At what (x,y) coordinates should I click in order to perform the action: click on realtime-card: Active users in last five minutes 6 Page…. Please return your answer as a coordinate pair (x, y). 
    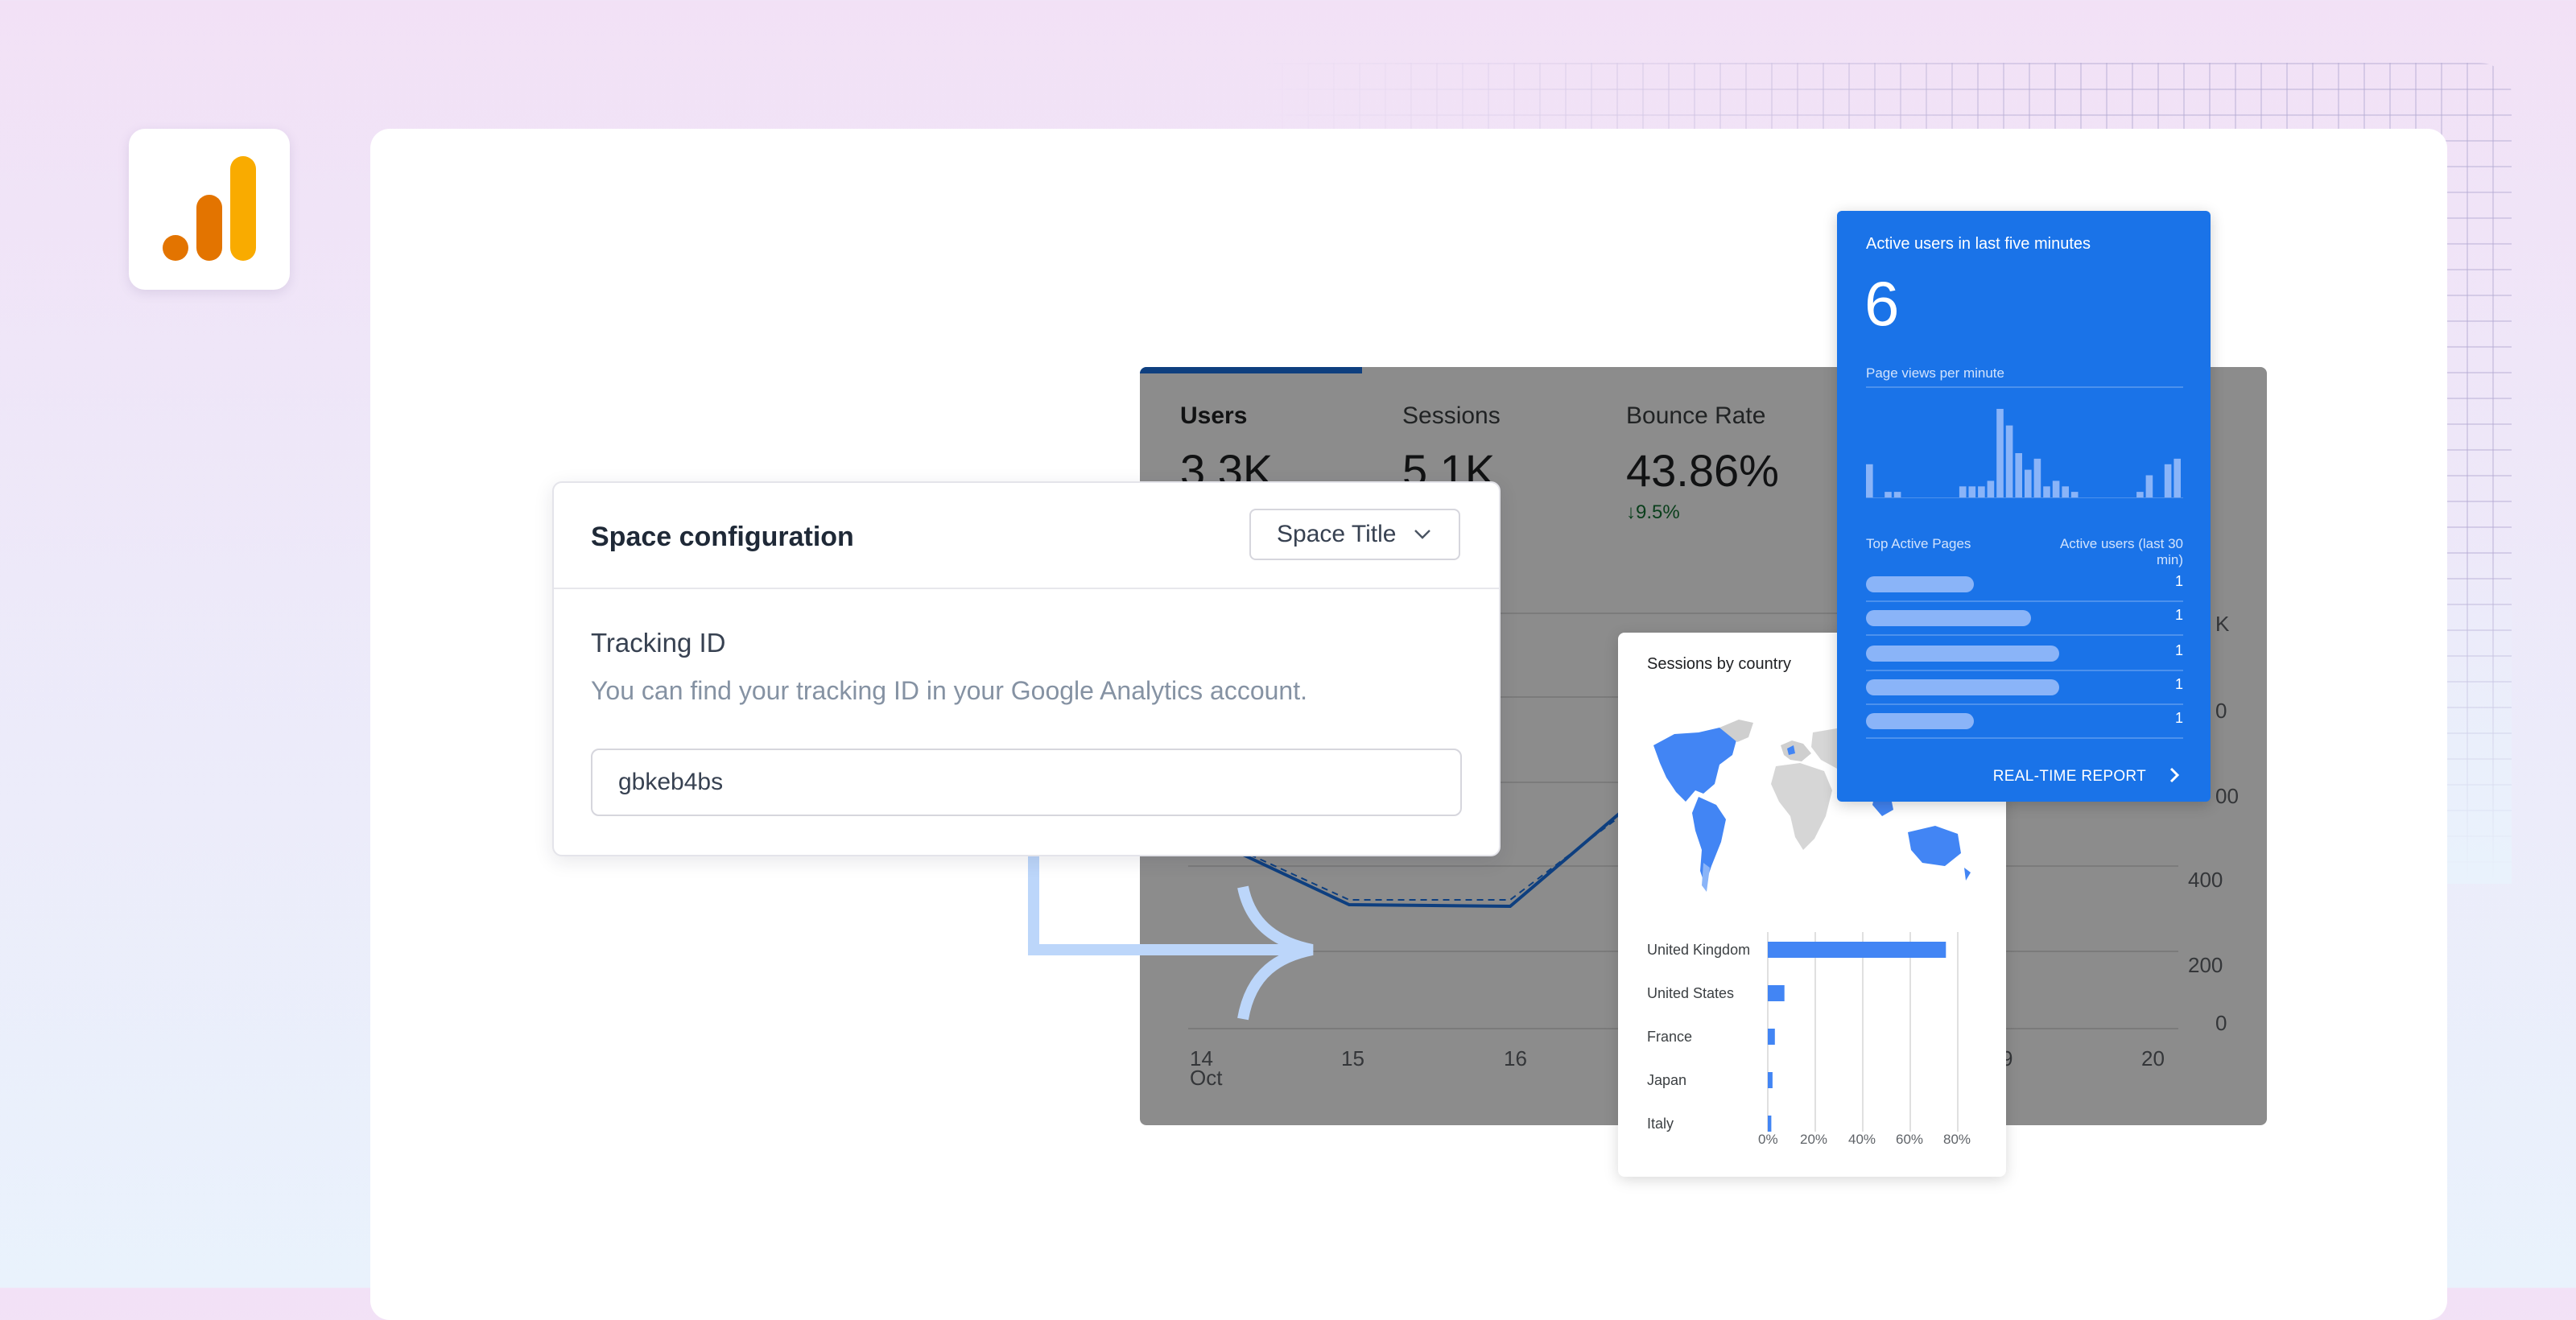
    Looking at the image, I should click on (2024, 506).